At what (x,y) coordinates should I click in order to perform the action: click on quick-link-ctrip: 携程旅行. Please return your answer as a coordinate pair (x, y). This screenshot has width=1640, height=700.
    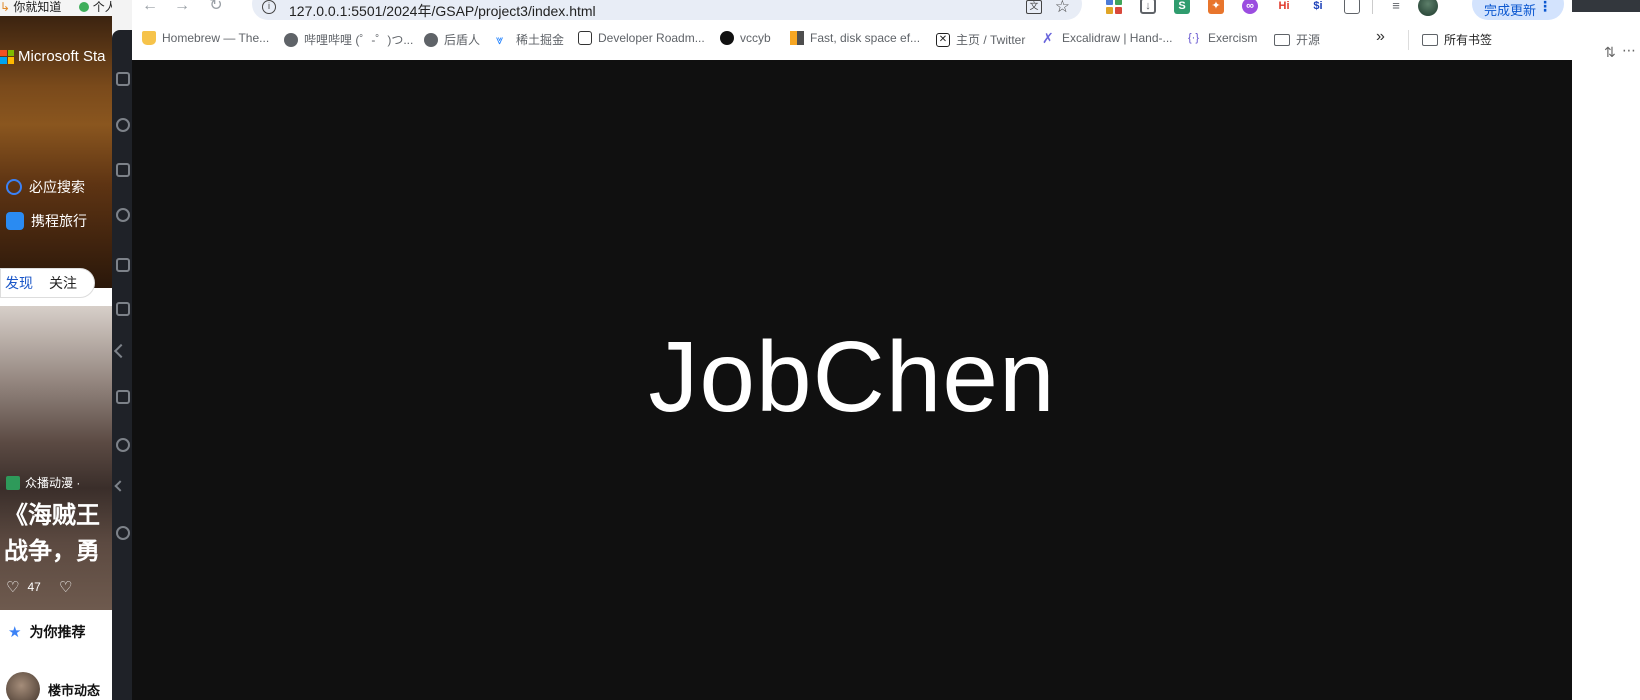
    Looking at the image, I should click on (46, 221).